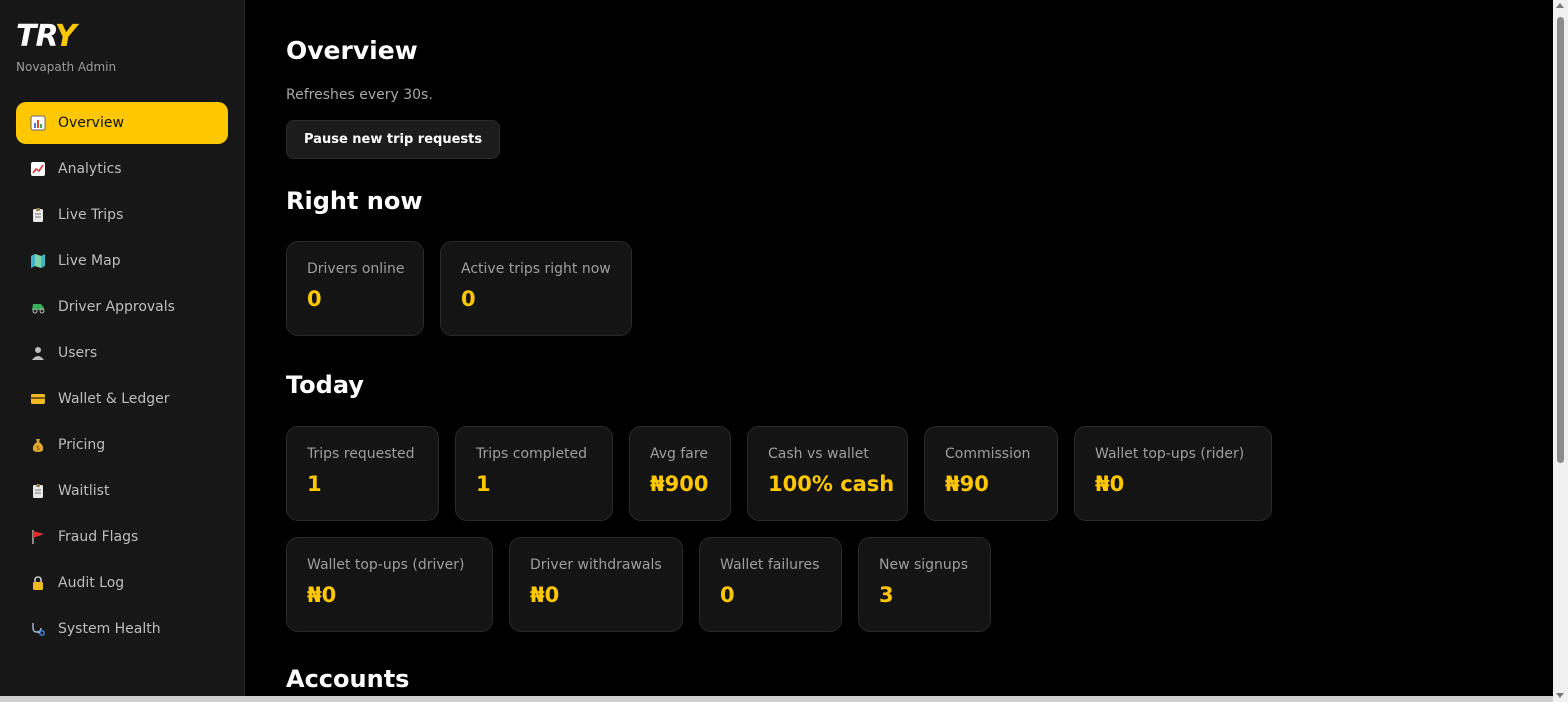  What do you see at coordinates (38, 399) in the screenshot?
I see `card-icon` at bounding box center [38, 399].